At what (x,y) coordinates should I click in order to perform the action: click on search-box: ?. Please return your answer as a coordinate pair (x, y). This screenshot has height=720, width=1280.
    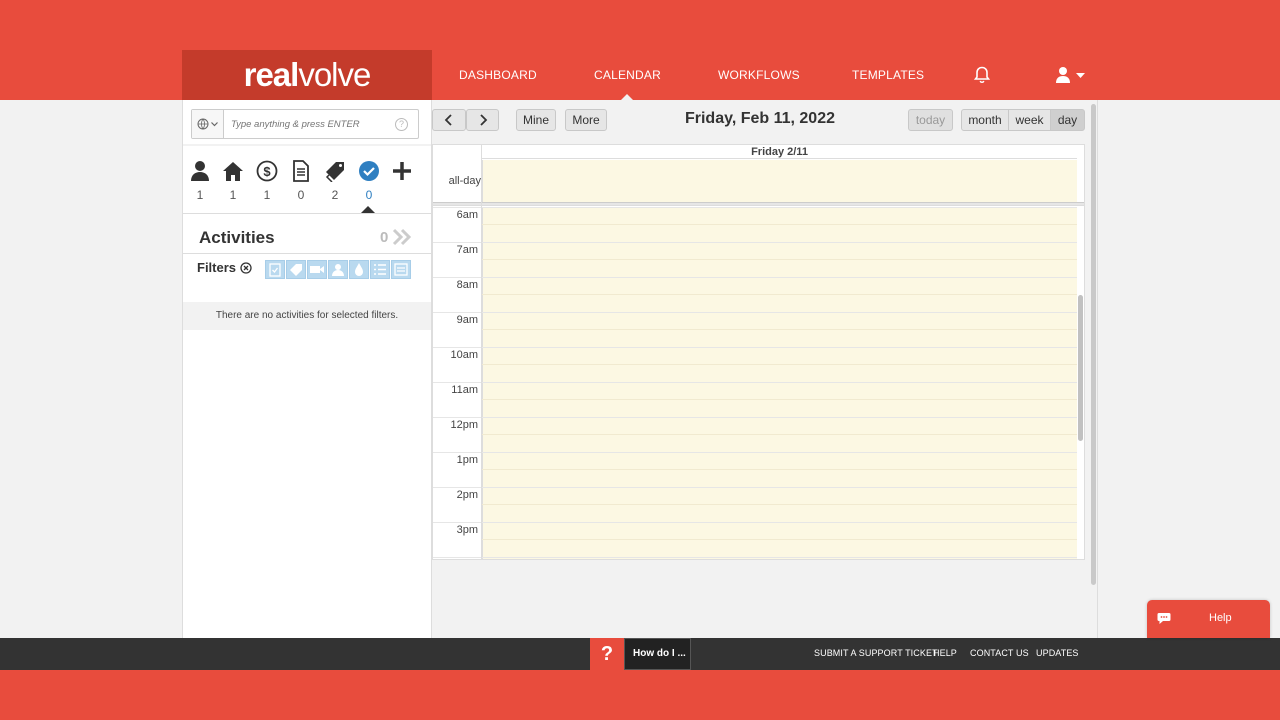
    Looking at the image, I should click on (305, 124).